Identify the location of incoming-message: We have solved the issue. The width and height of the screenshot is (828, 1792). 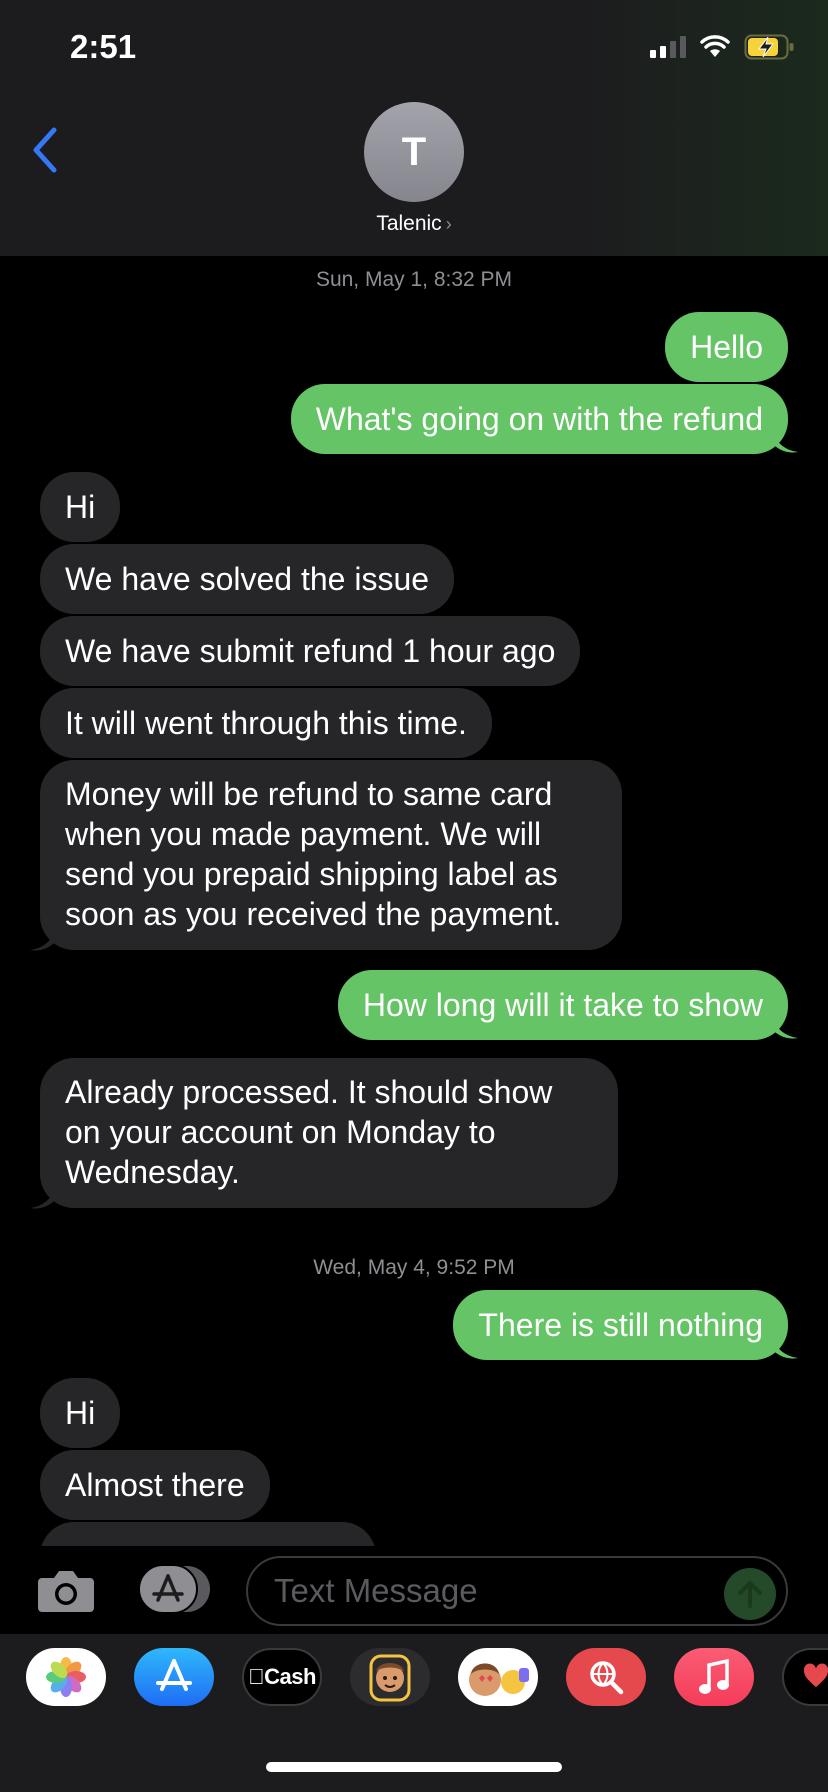
(247, 579).